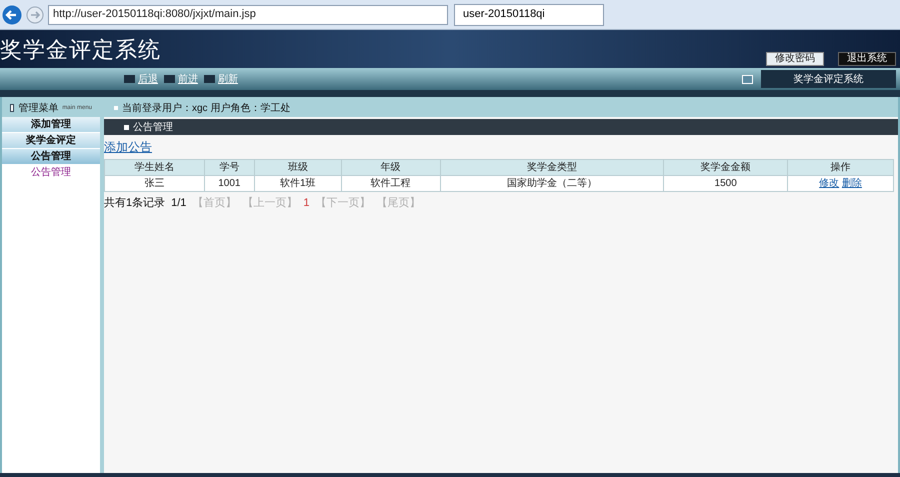 The height and width of the screenshot is (477, 900). I want to click on column-header: 操作, so click(841, 168).